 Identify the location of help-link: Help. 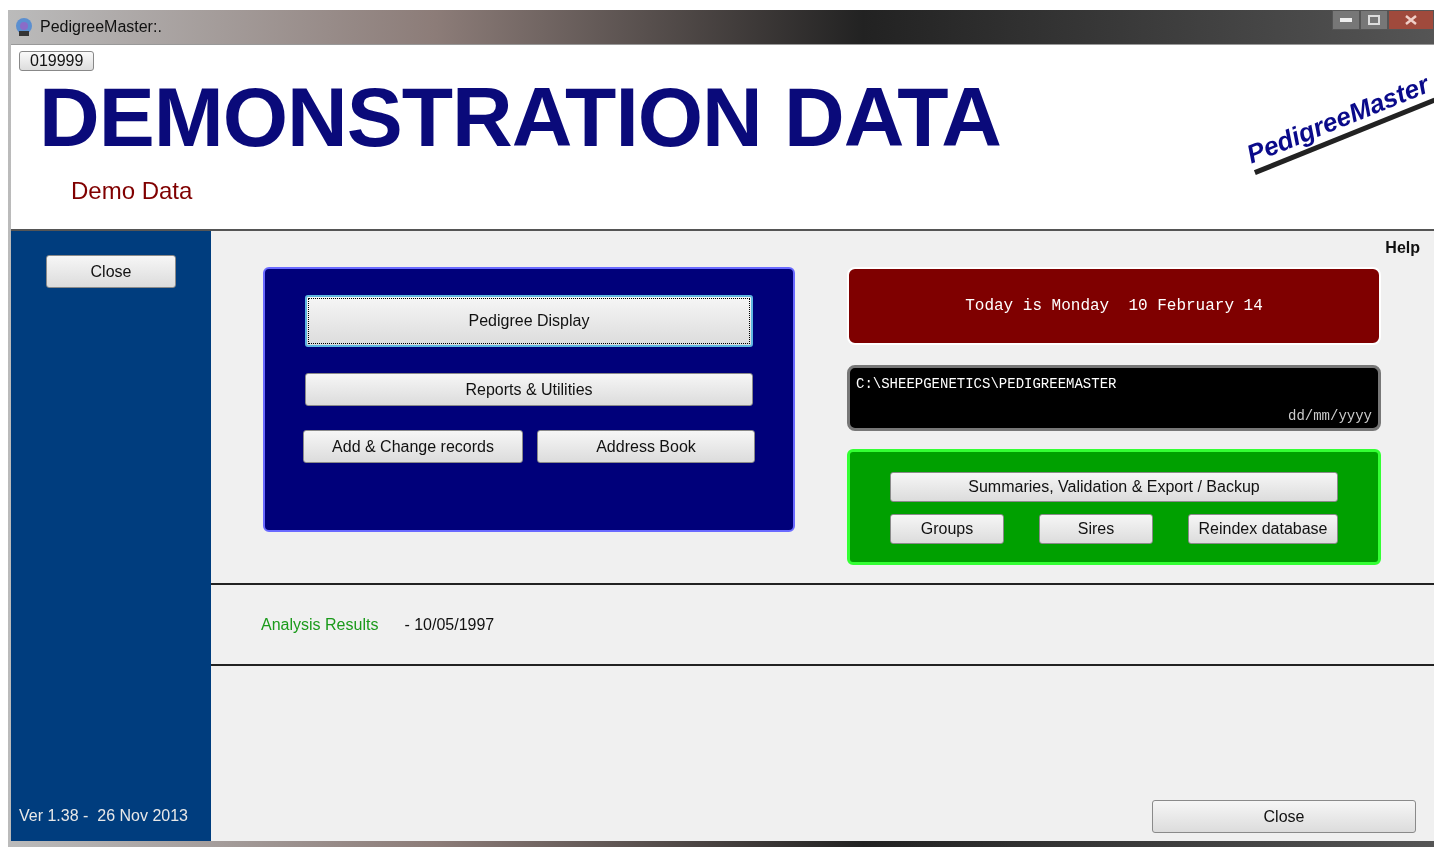
(1402, 248).